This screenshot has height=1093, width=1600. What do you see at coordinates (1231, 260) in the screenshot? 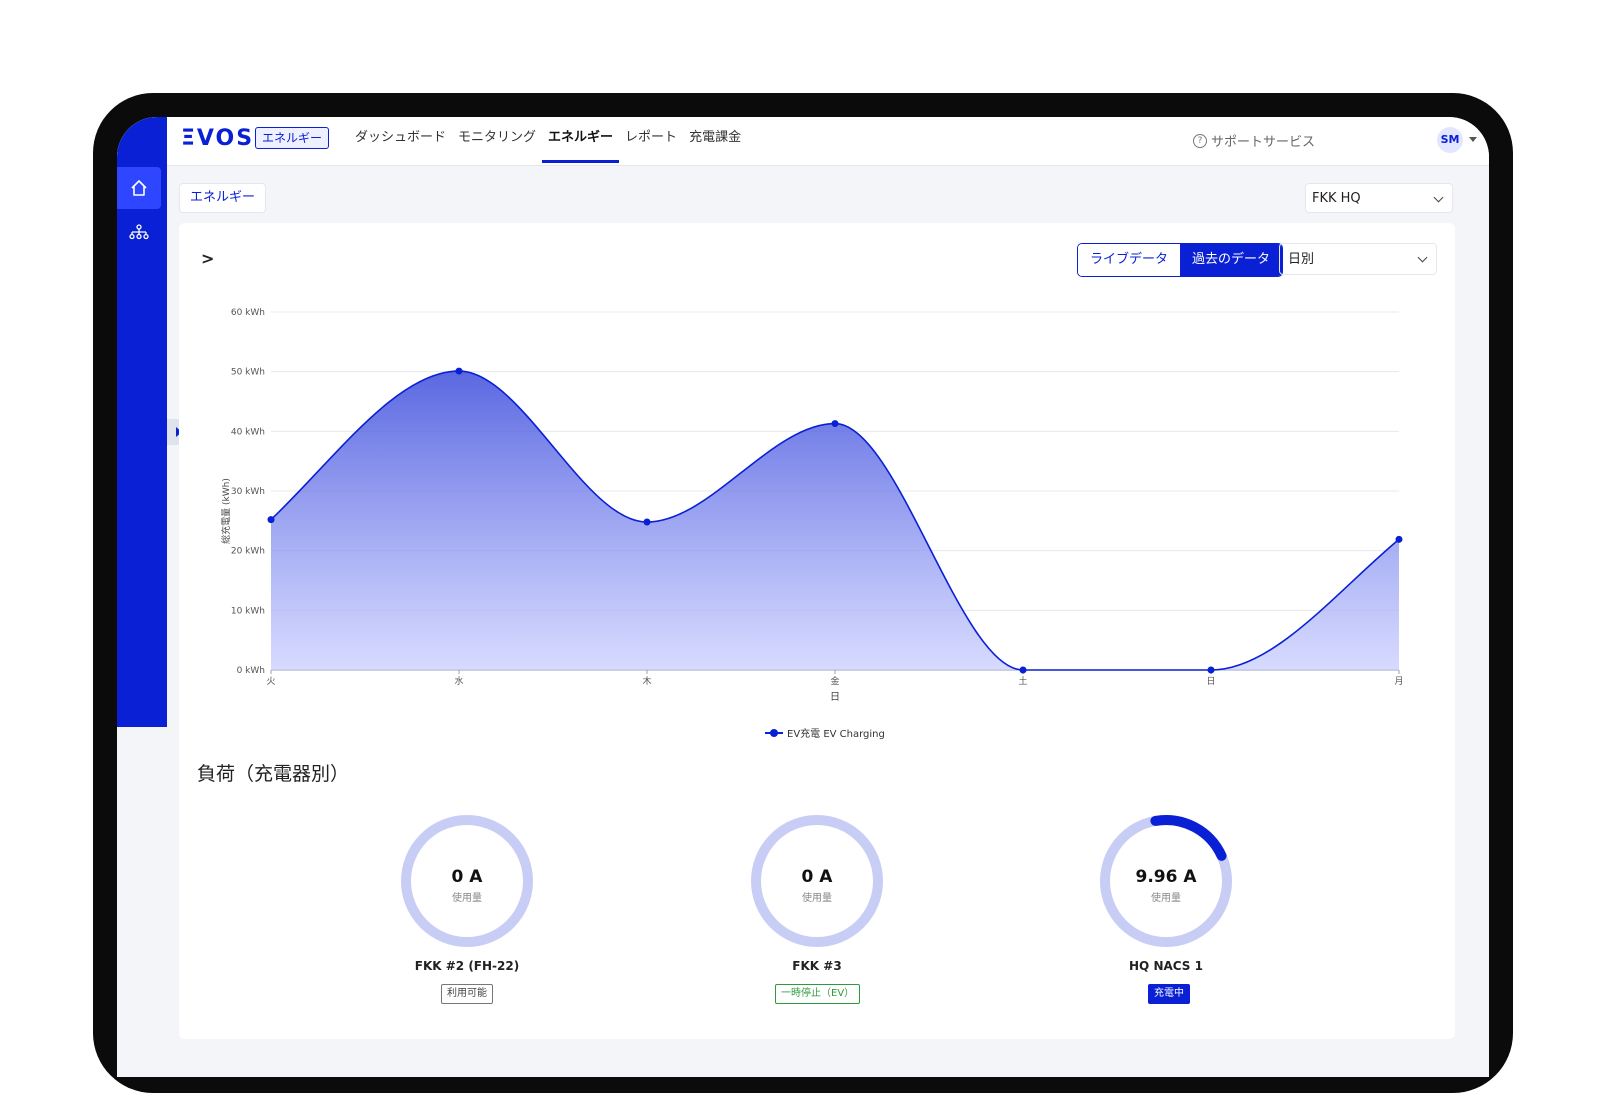
I see `historical-data-button: 過去のデータ` at bounding box center [1231, 260].